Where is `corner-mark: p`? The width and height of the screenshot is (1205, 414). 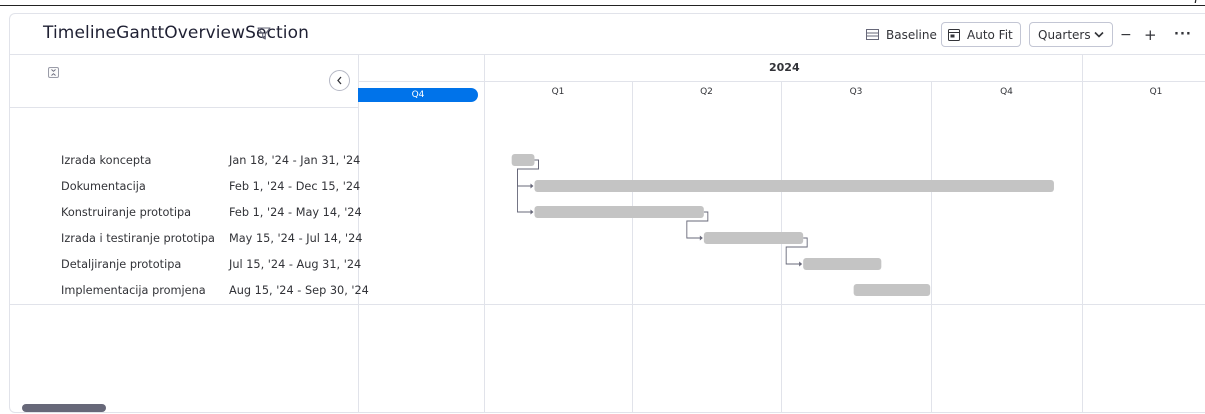 corner-mark: p is located at coordinates (1198, 2).